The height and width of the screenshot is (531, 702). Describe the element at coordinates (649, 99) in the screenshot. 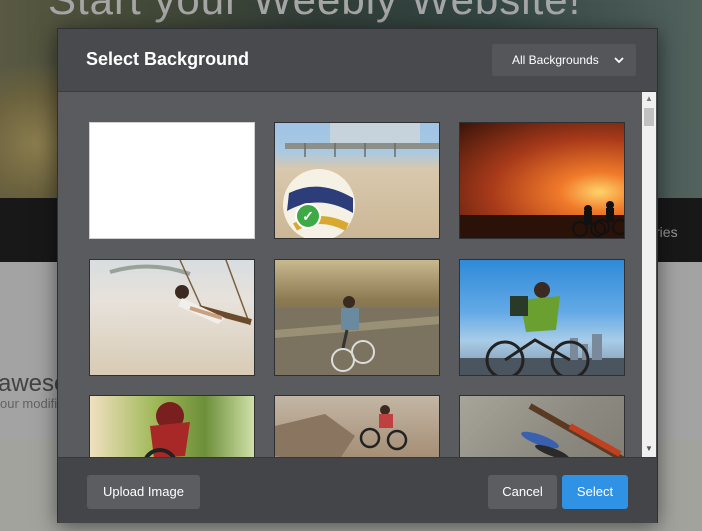

I see `scroll-up-arrow-icon: ▲` at that location.